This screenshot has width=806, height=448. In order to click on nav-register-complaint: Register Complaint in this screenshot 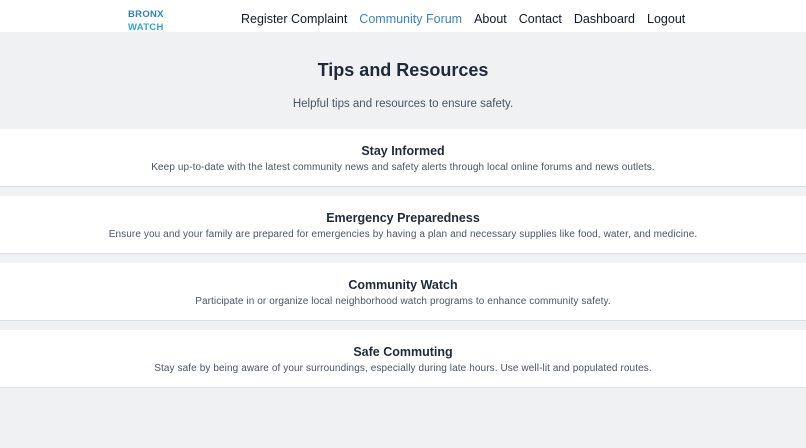, I will do `click(294, 19)`.